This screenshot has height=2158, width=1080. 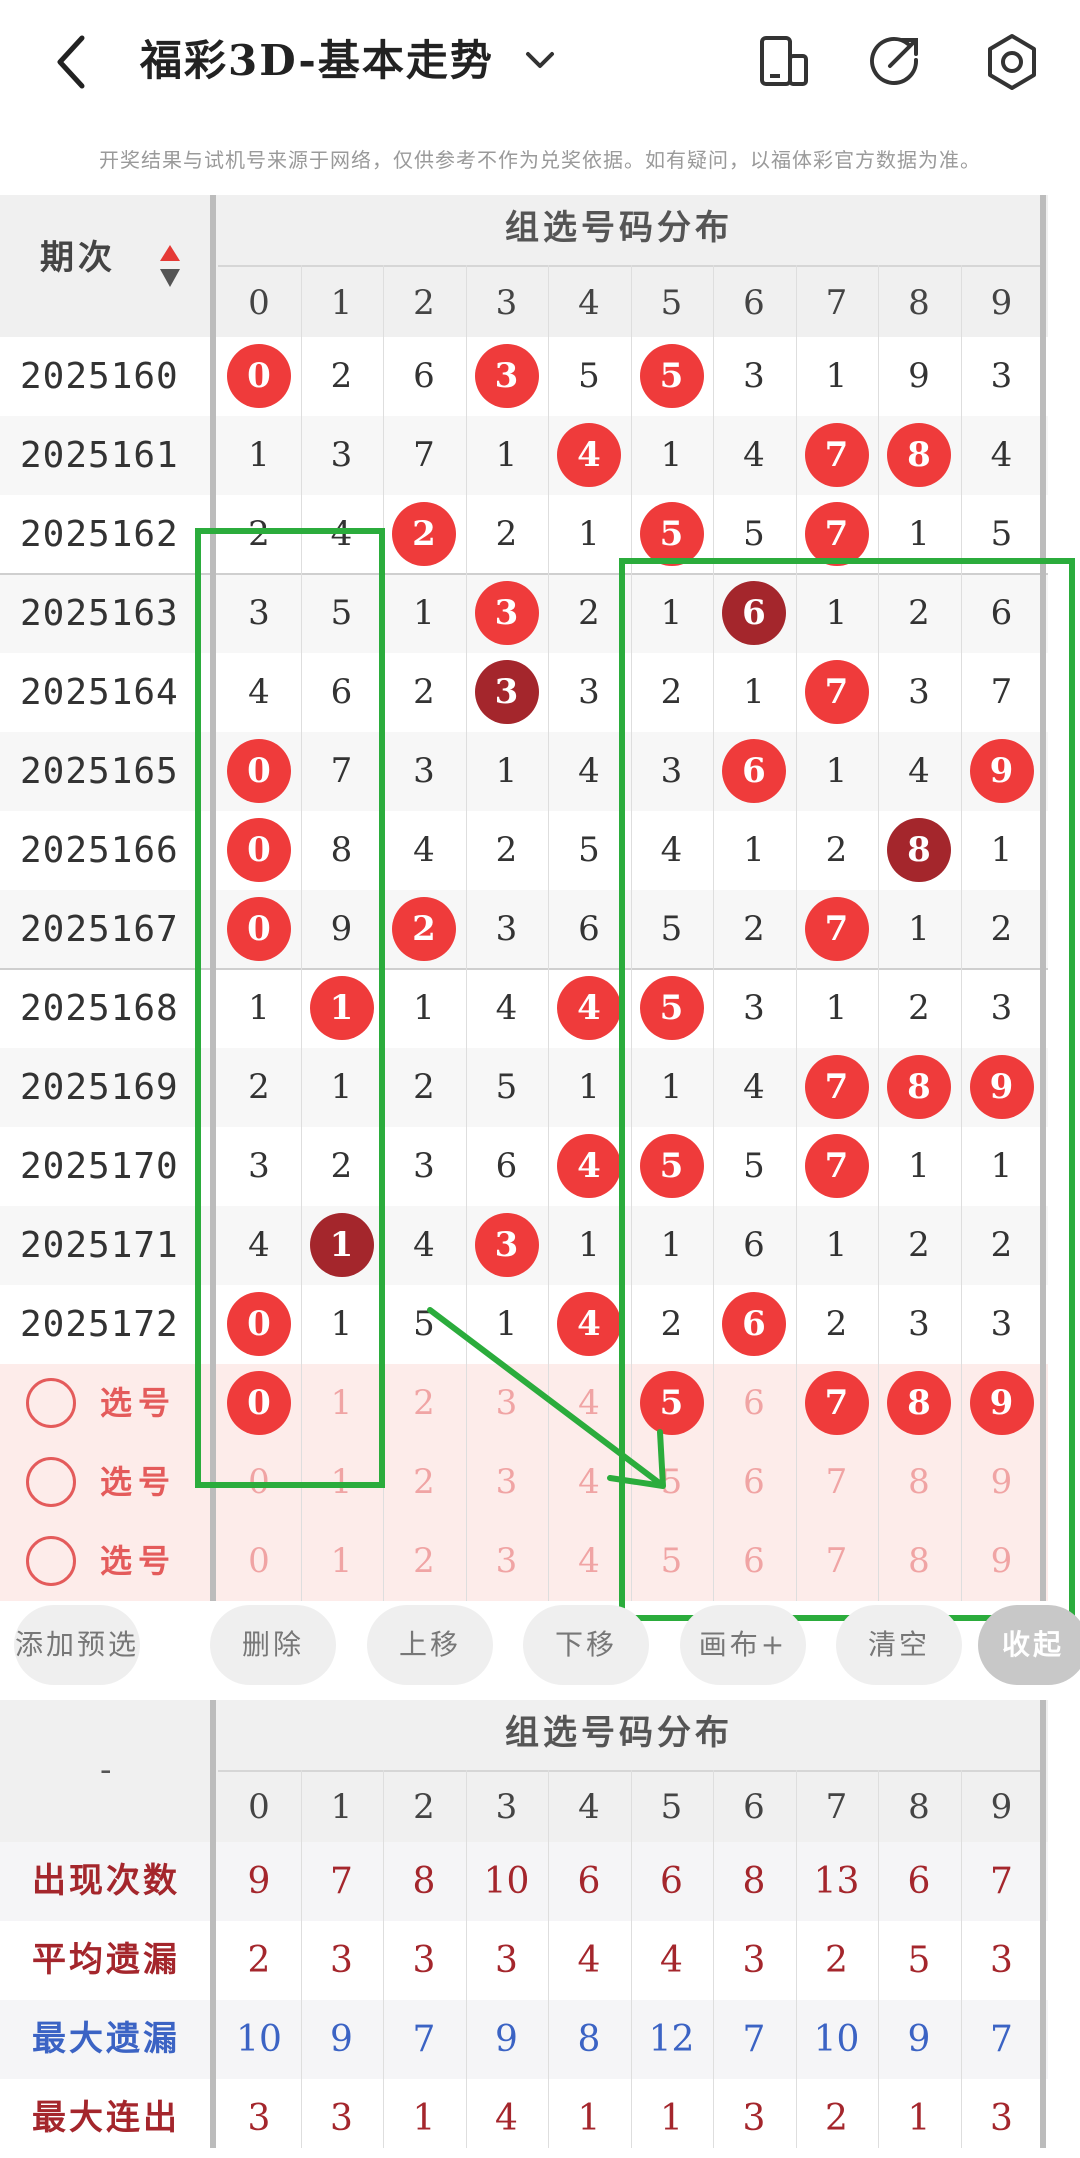 What do you see at coordinates (589, 1561) in the screenshot?
I see `pick-digit: 4` at bounding box center [589, 1561].